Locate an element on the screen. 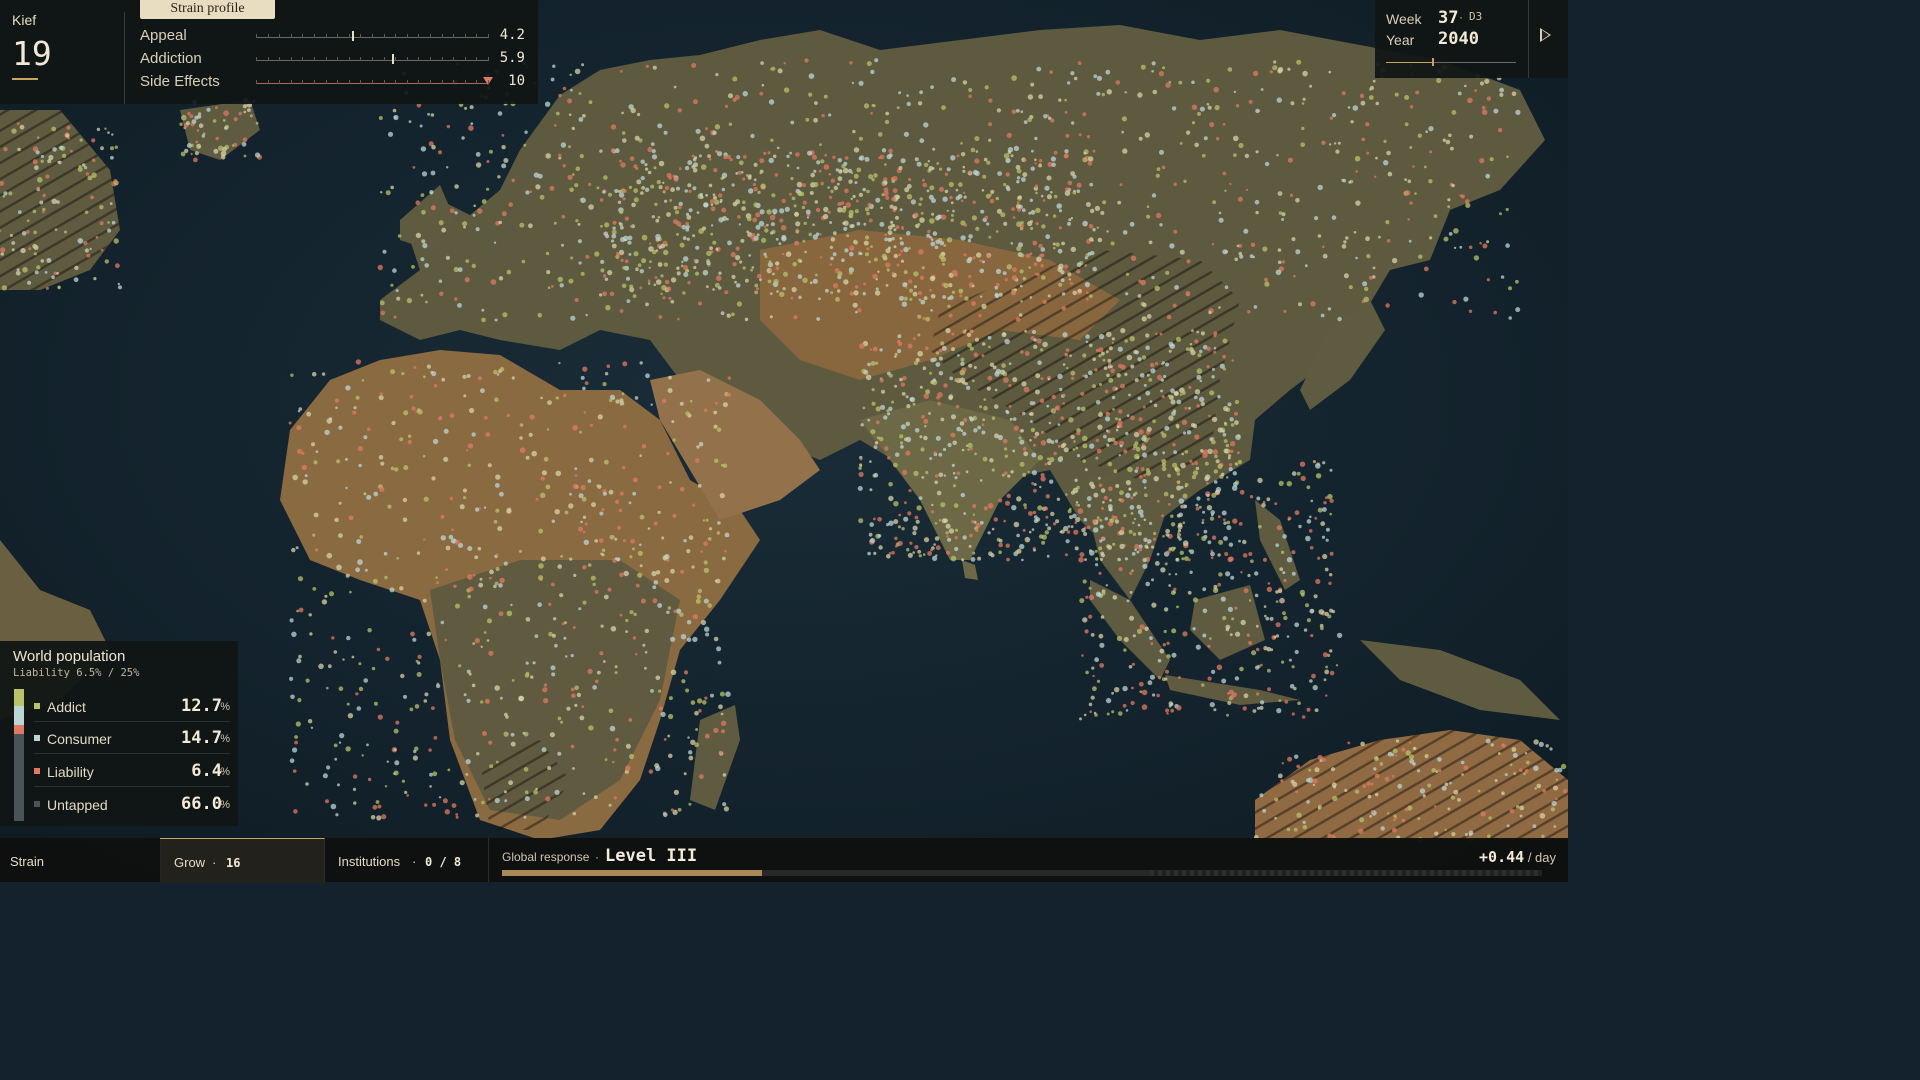 This screenshot has height=1080, width=1920. tab-grow: Grow · 16 is located at coordinates (242, 860).